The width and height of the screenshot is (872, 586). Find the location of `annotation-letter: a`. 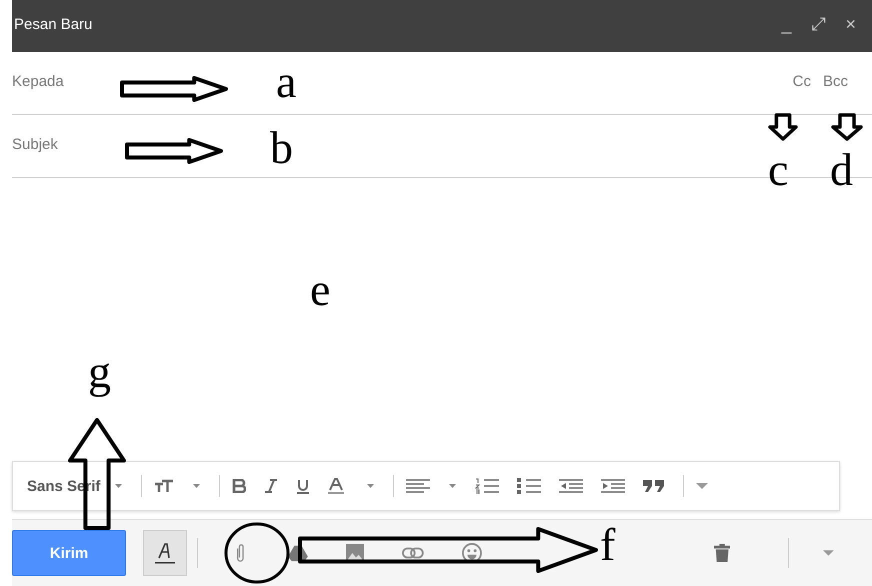

annotation-letter: a is located at coordinates (286, 82).